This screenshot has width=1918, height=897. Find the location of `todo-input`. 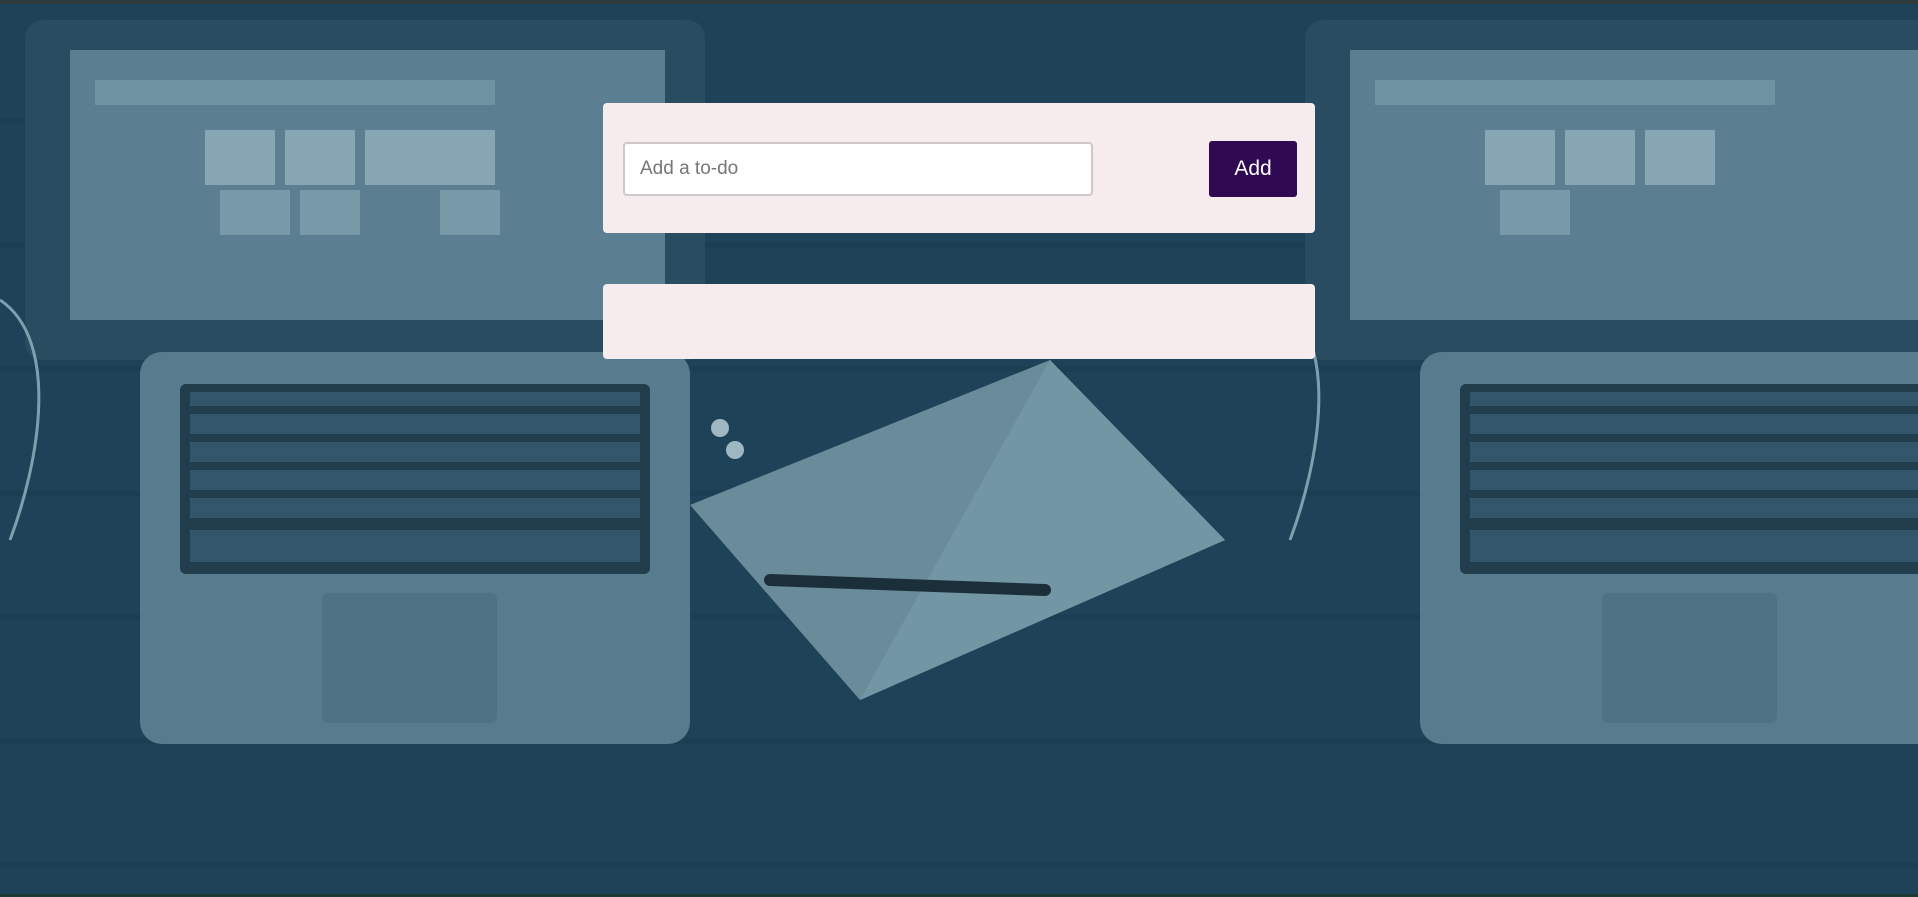

todo-input is located at coordinates (858, 169).